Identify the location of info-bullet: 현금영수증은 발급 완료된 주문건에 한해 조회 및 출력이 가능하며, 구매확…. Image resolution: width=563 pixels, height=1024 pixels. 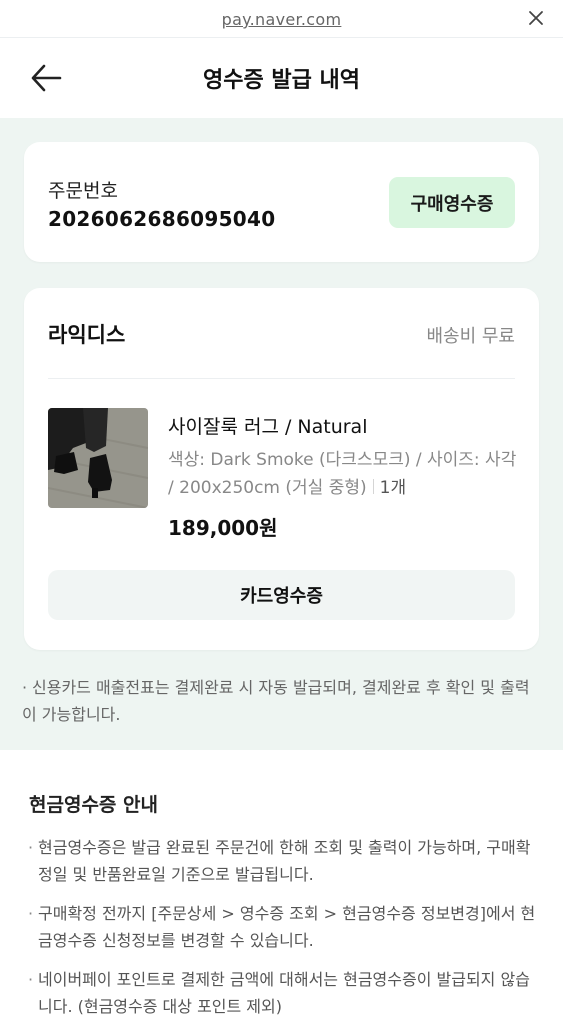
(283, 861).